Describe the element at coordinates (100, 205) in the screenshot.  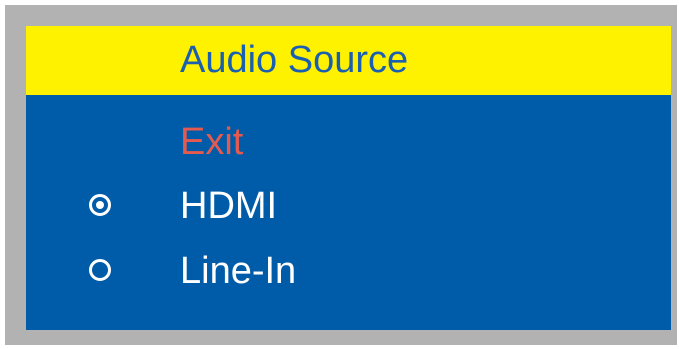
I see `radio-selected-icon` at that location.